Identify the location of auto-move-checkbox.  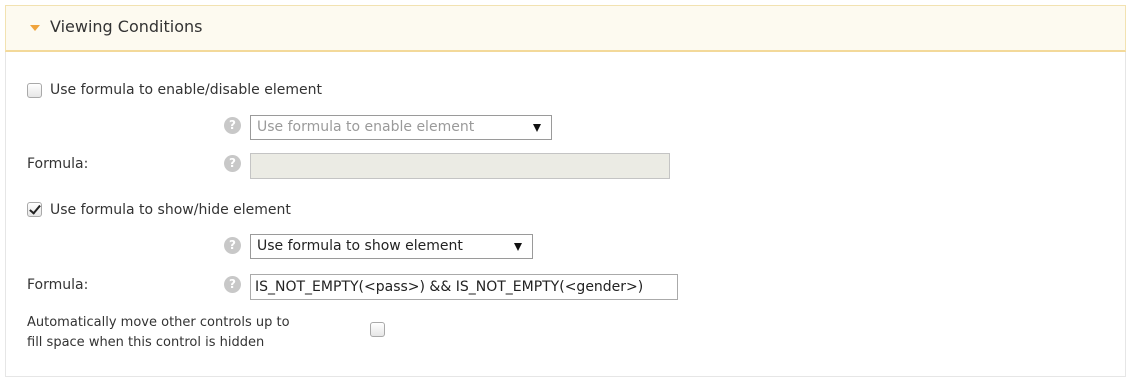
(377, 329).